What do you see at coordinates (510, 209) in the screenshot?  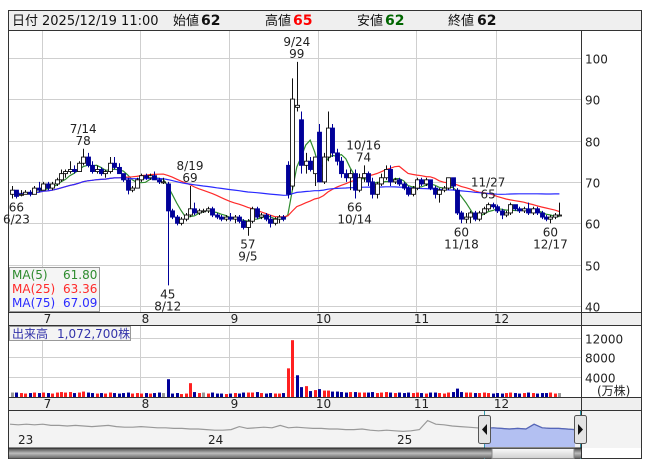 I see `candle` at bounding box center [510, 209].